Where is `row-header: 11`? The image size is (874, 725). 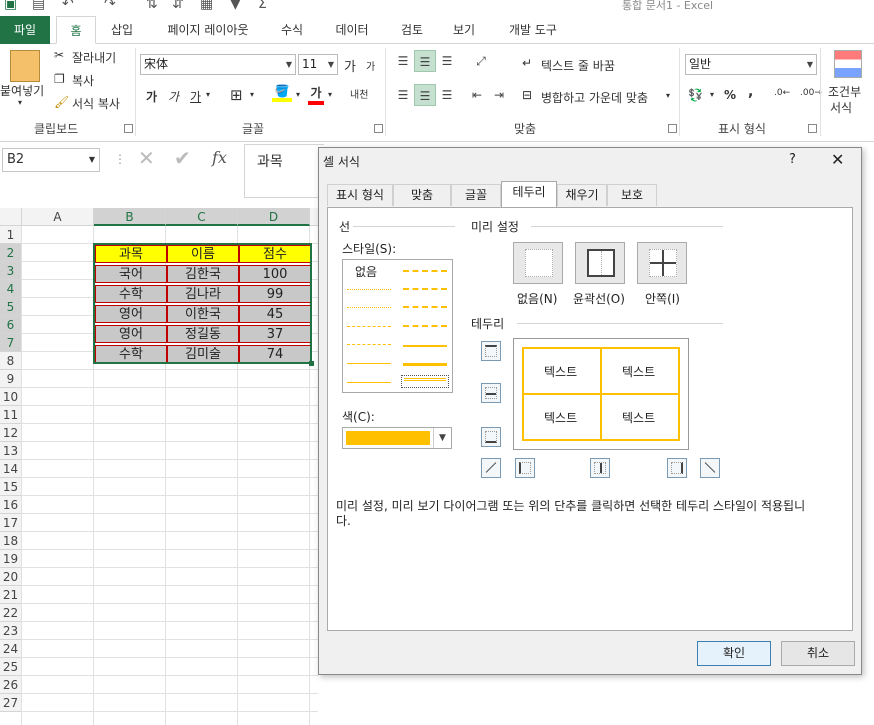
row-header: 11 is located at coordinates (11, 415).